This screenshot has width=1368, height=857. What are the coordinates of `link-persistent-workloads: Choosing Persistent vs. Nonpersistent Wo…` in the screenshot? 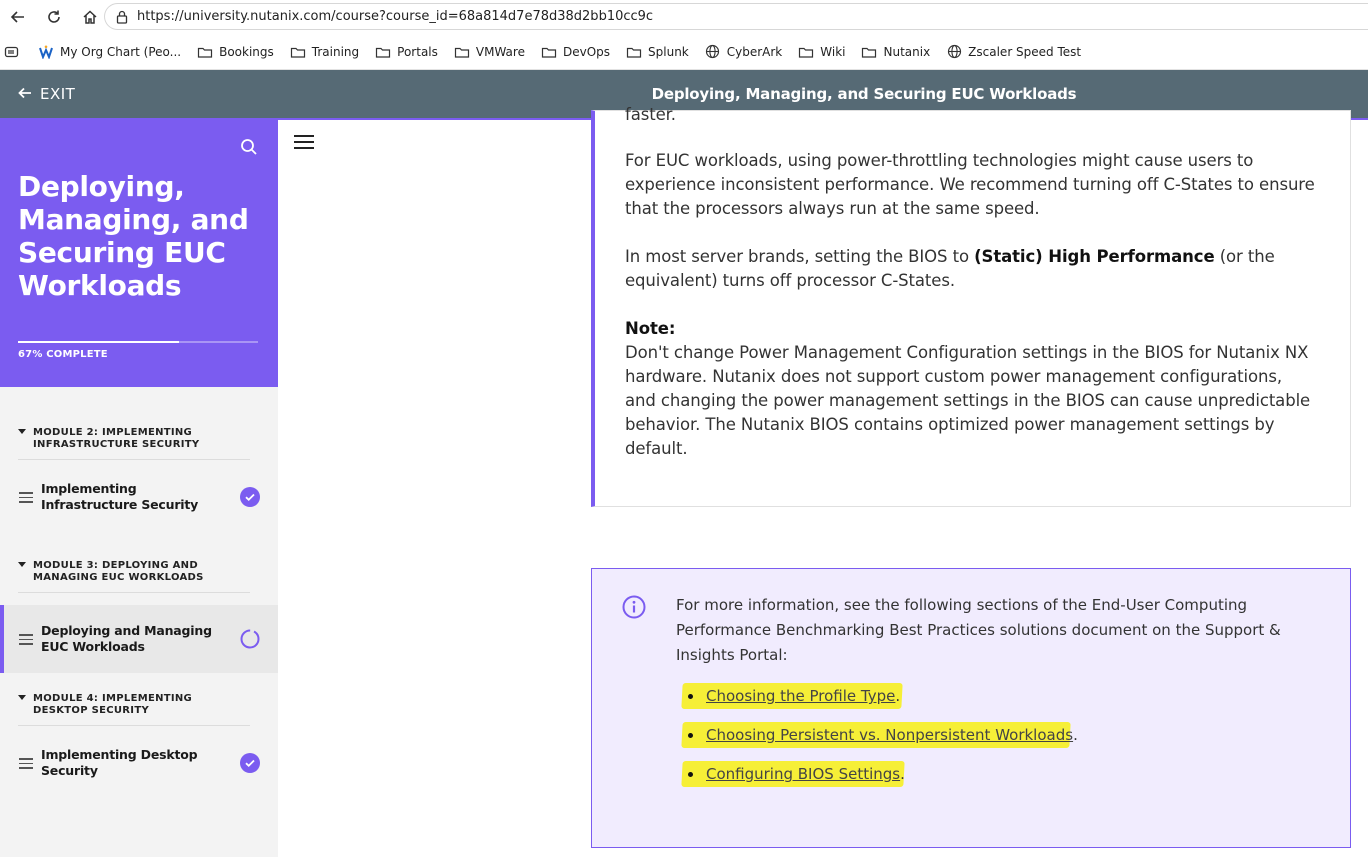 It's located at (889, 735).